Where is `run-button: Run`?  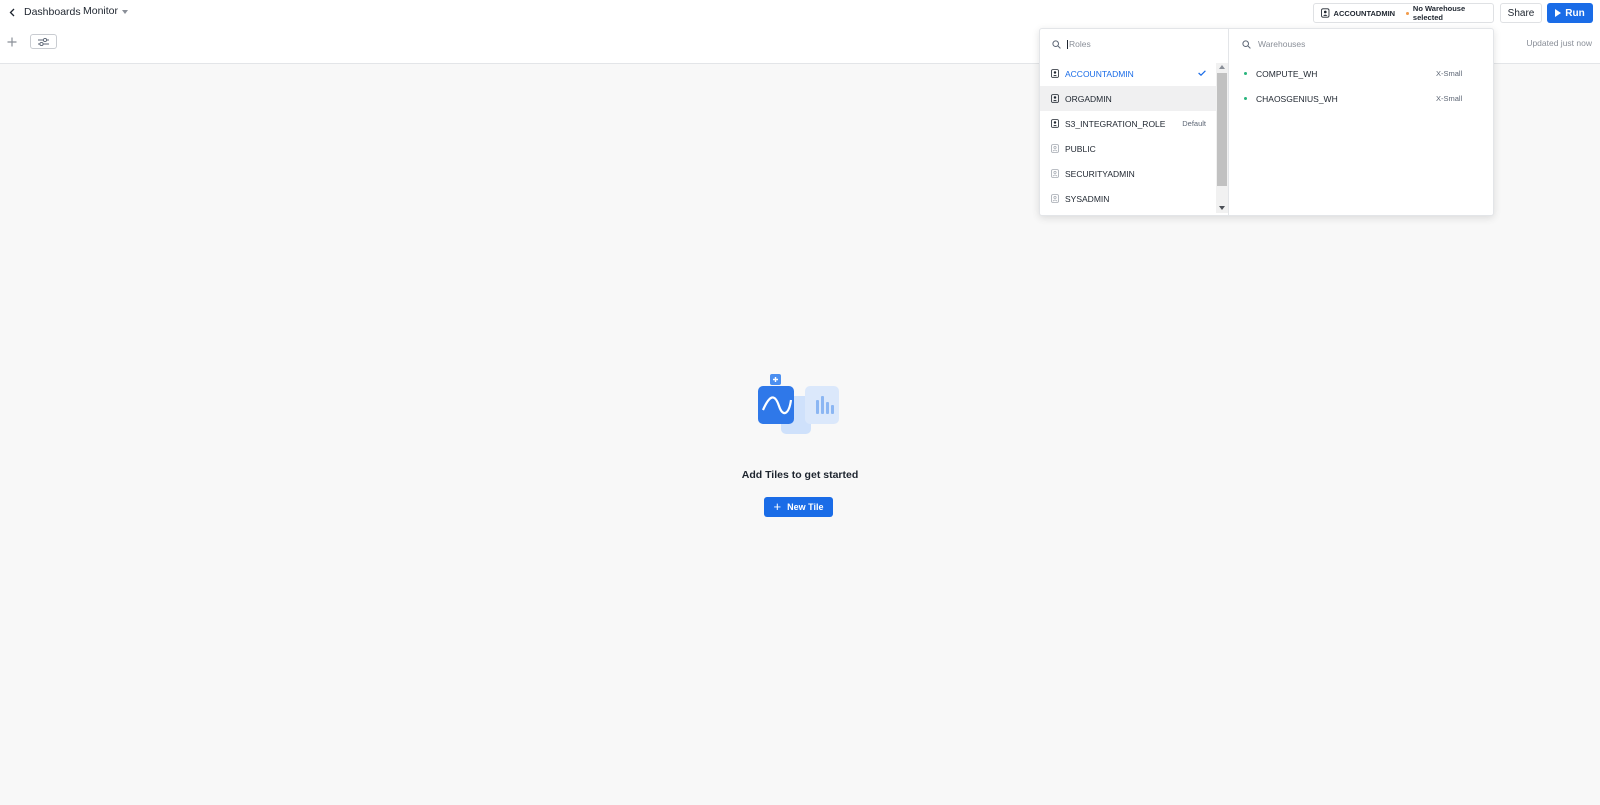 run-button: Run is located at coordinates (1570, 13).